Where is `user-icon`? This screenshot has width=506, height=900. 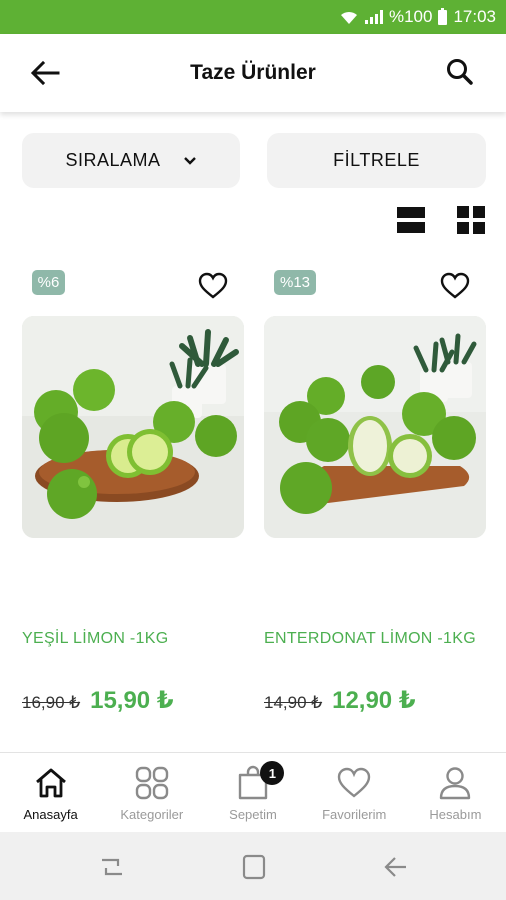
user-icon is located at coordinates (455, 783).